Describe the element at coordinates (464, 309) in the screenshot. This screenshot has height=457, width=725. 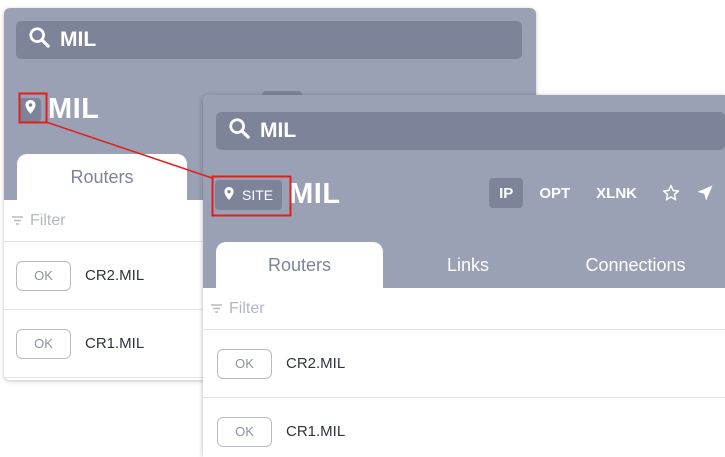
I see `filter-input: Filter` at that location.